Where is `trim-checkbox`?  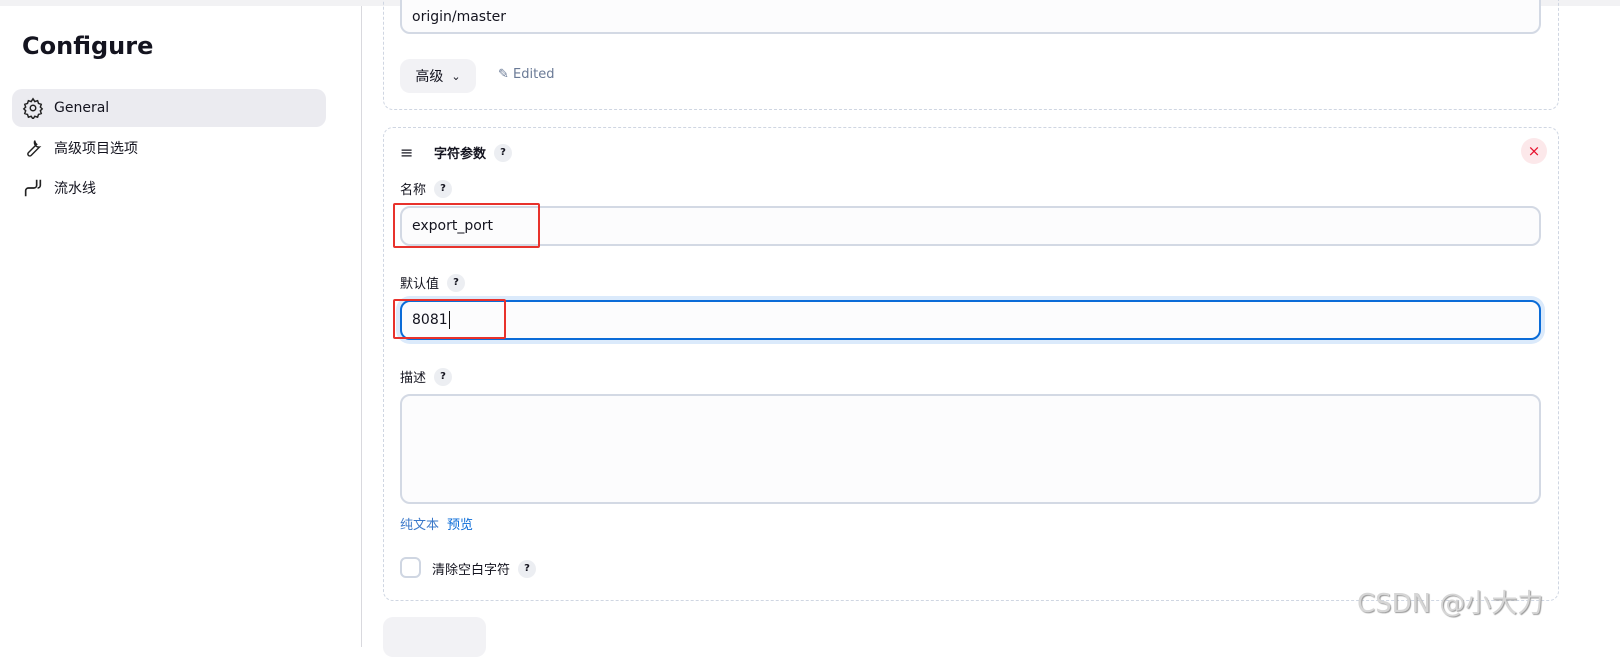
trim-checkbox is located at coordinates (410, 567).